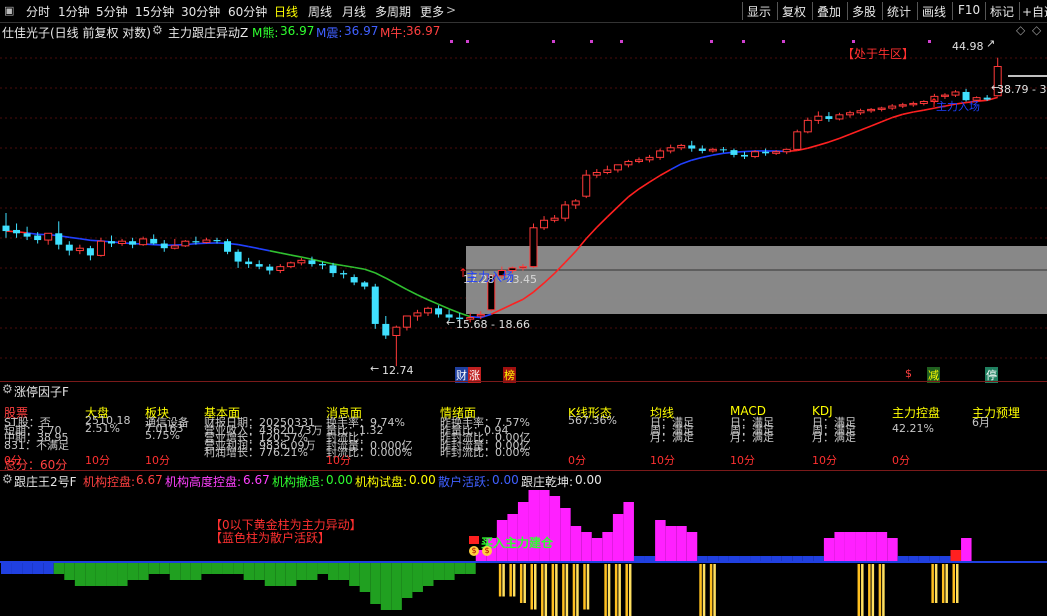 Image resolution: width=1047 pixels, height=616 pixels. Describe the element at coordinates (339, 480) in the screenshot. I see `inst-retreat-value: 0.00` at that location.